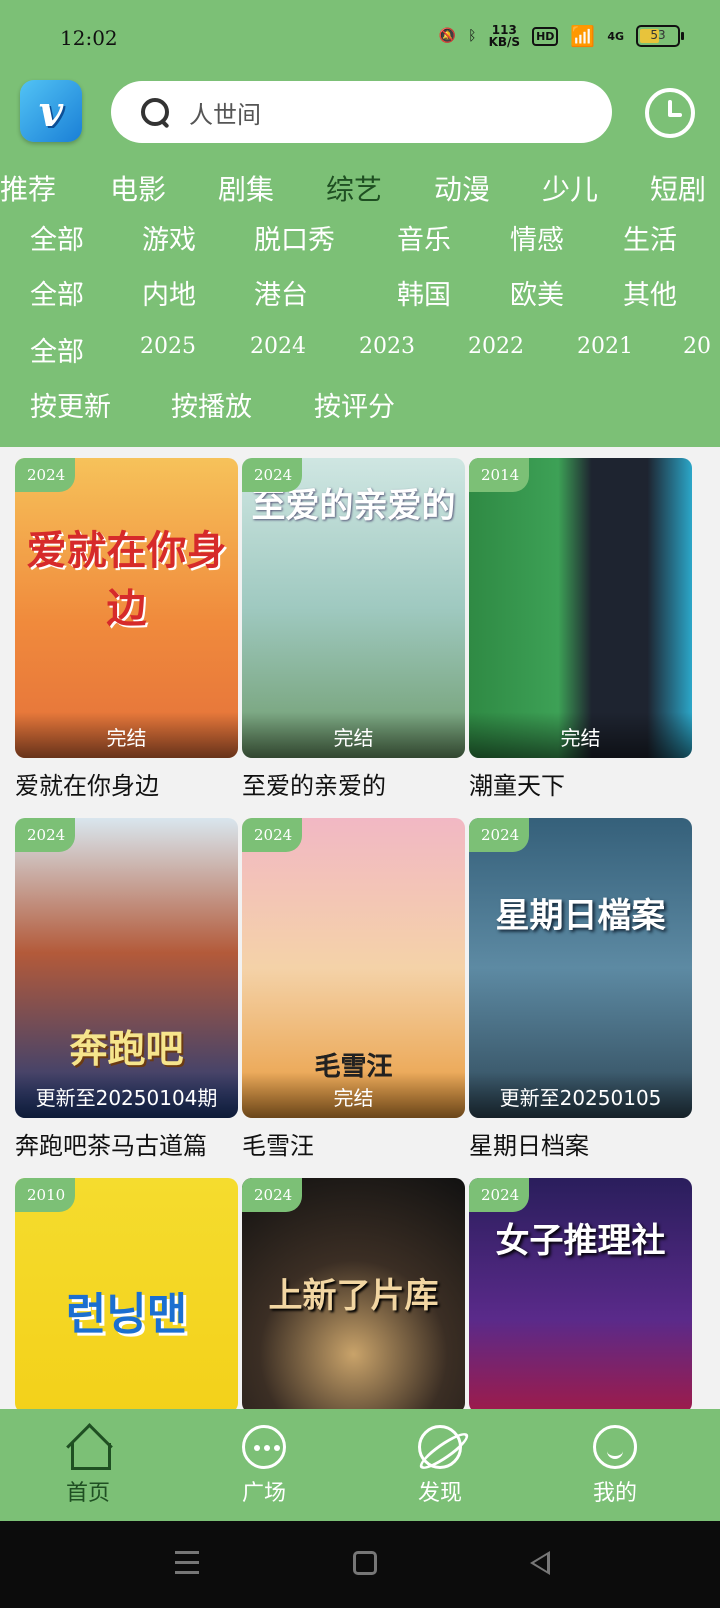  Describe the element at coordinates (424, 237) in the screenshot. I see `filter-genre-3: 音乐` at that location.